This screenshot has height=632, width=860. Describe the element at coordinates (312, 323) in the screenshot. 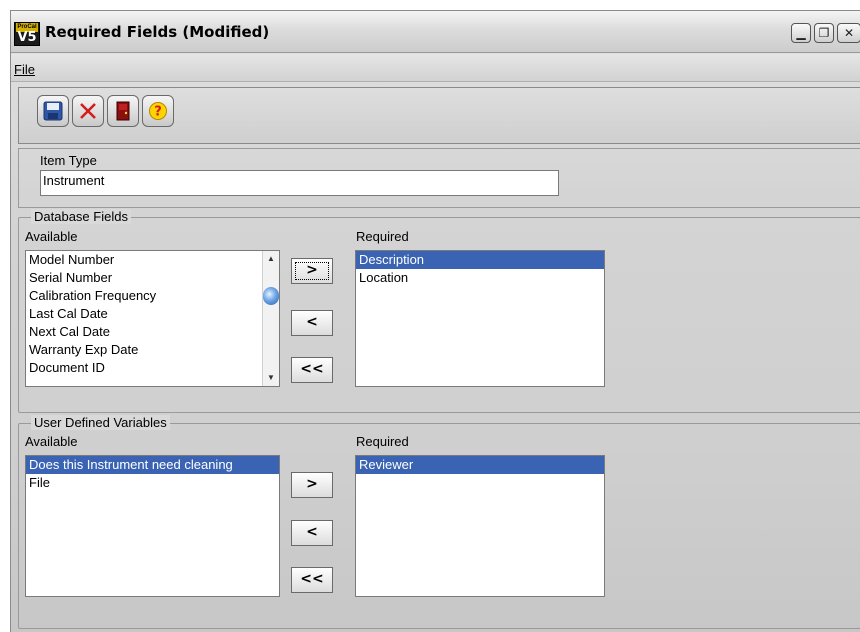

I see `db-remove-button: <` at that location.